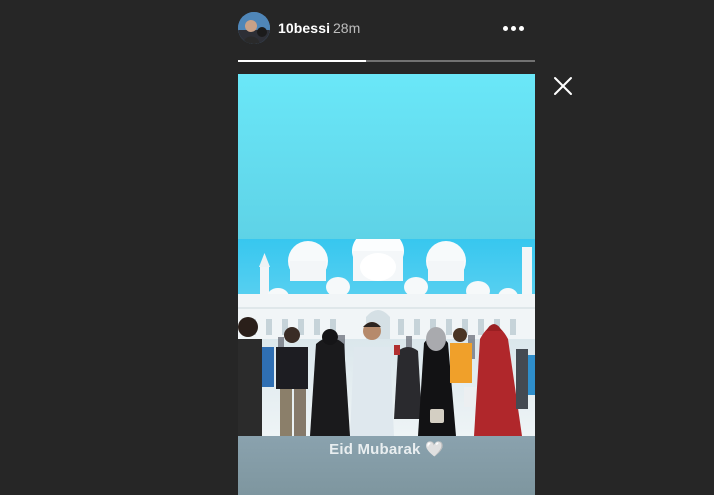 Image resolution: width=714 pixels, height=495 pixels. I want to click on more-horizontal-icon, so click(505, 28).